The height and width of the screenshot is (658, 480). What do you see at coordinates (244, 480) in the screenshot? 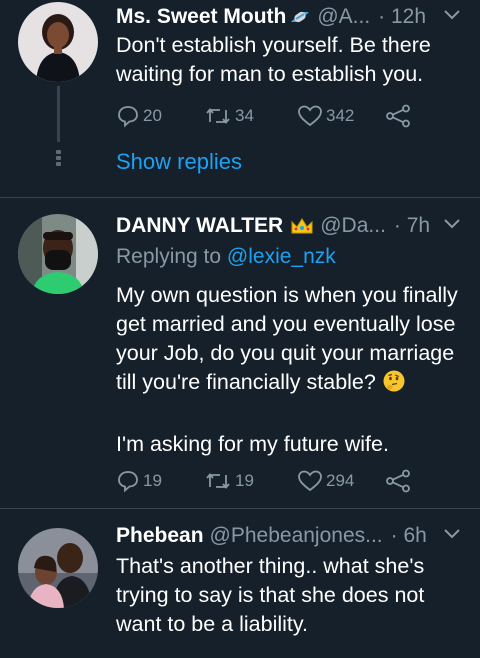
I see `retweet-count: 19` at bounding box center [244, 480].